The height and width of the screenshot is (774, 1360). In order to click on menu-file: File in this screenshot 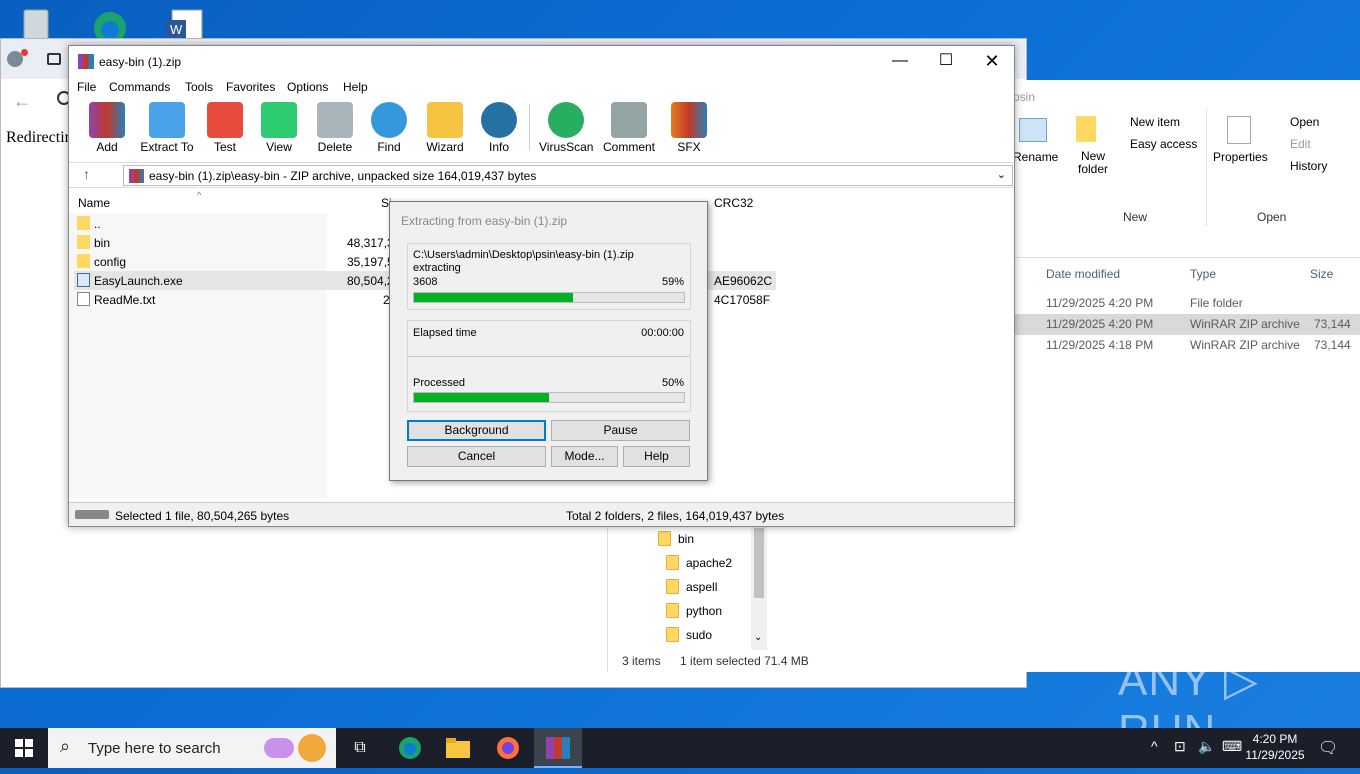, I will do `click(86, 87)`.